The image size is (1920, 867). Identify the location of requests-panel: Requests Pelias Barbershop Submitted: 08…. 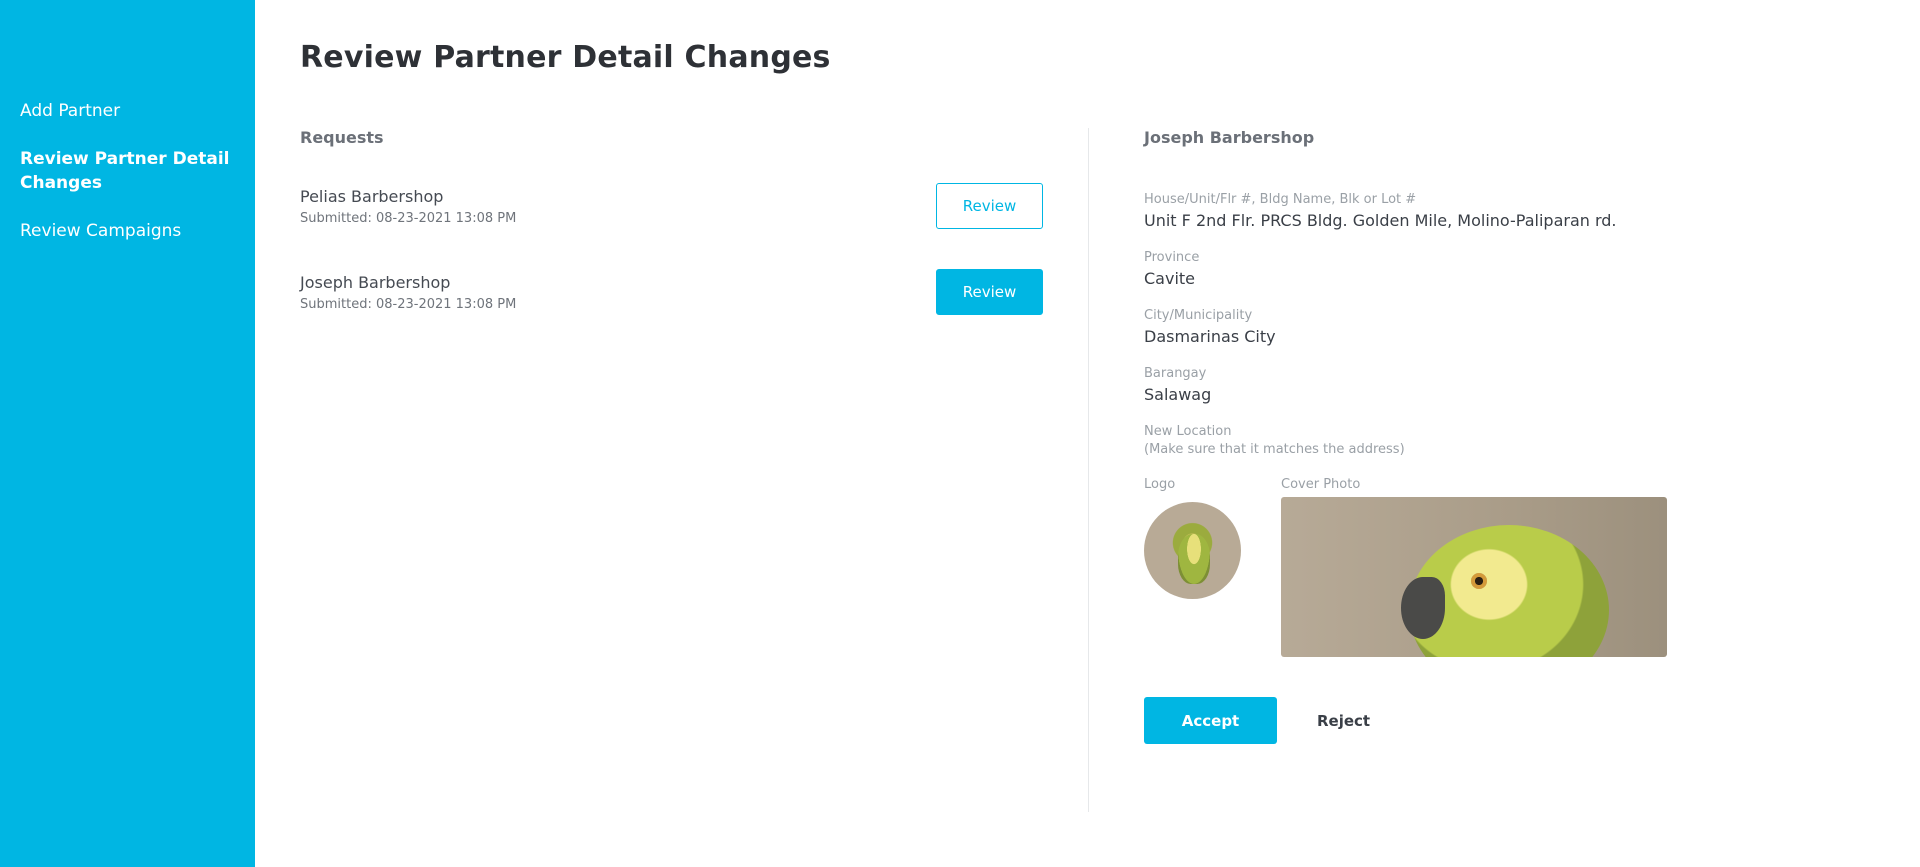
(694, 237).